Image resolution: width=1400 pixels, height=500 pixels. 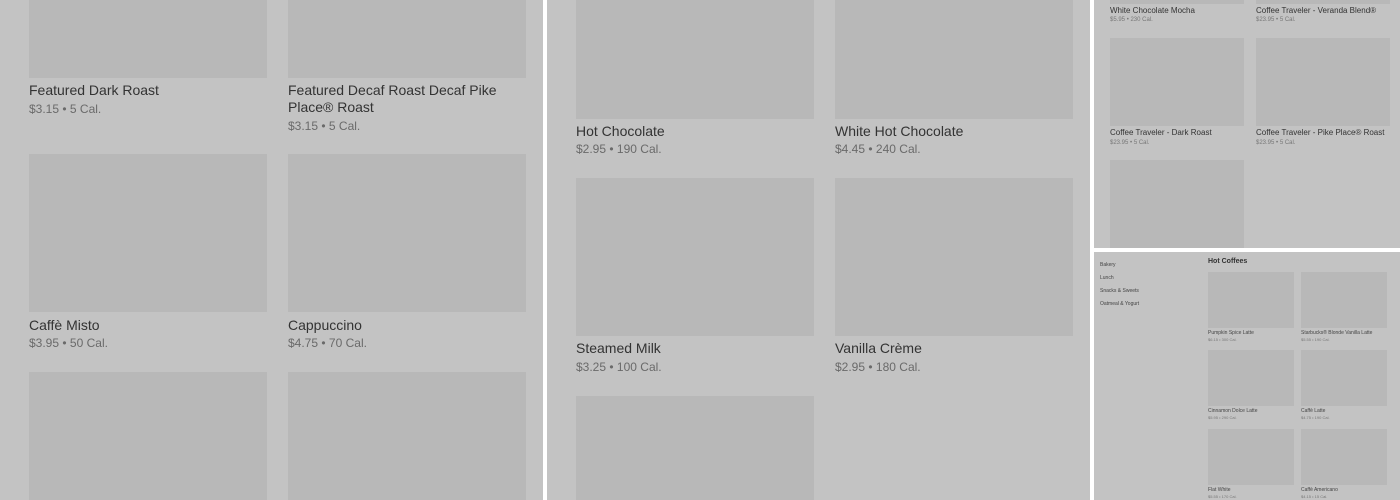 I want to click on item-meta: $4.75 • 190 Cal., so click(x=1315, y=417).